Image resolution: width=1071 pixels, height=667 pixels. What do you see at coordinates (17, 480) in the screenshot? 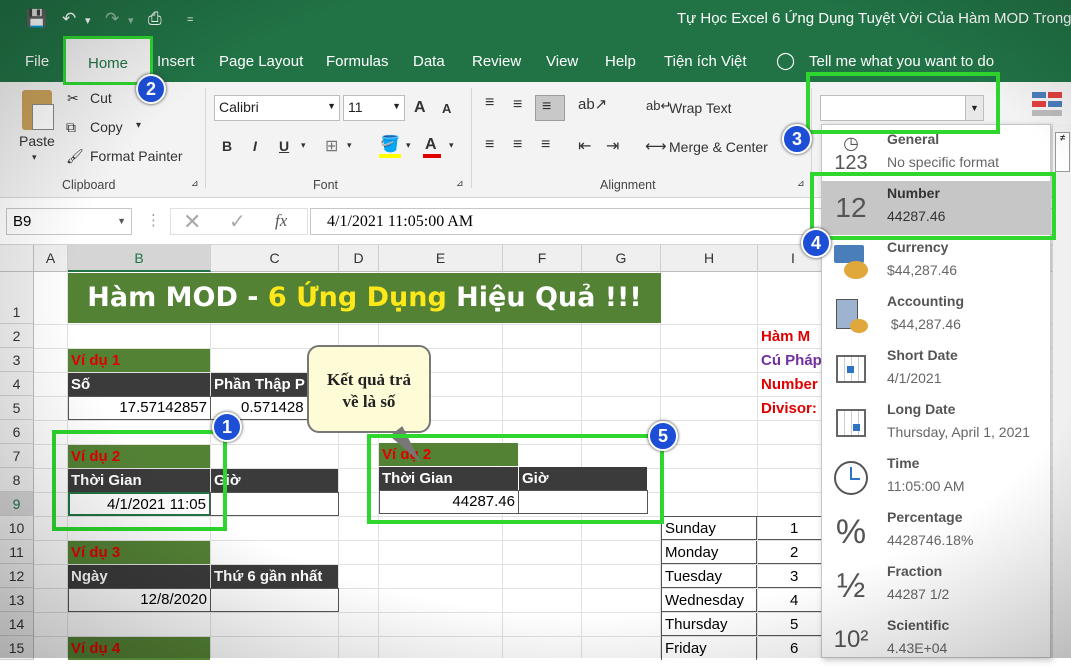
I see `row-header-8: 8` at bounding box center [17, 480].